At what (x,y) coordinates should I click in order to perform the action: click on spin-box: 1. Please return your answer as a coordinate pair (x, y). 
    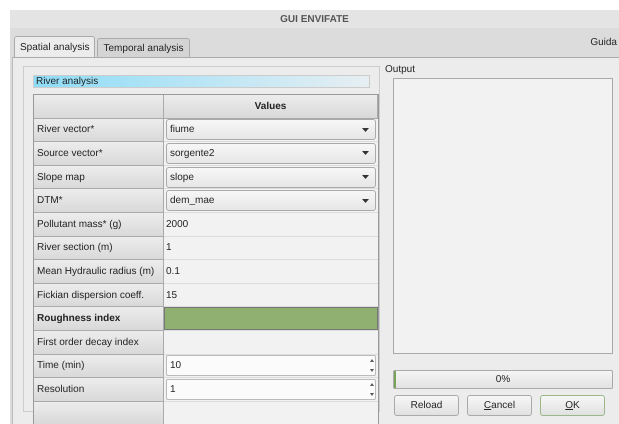
    Looking at the image, I should click on (271, 389).